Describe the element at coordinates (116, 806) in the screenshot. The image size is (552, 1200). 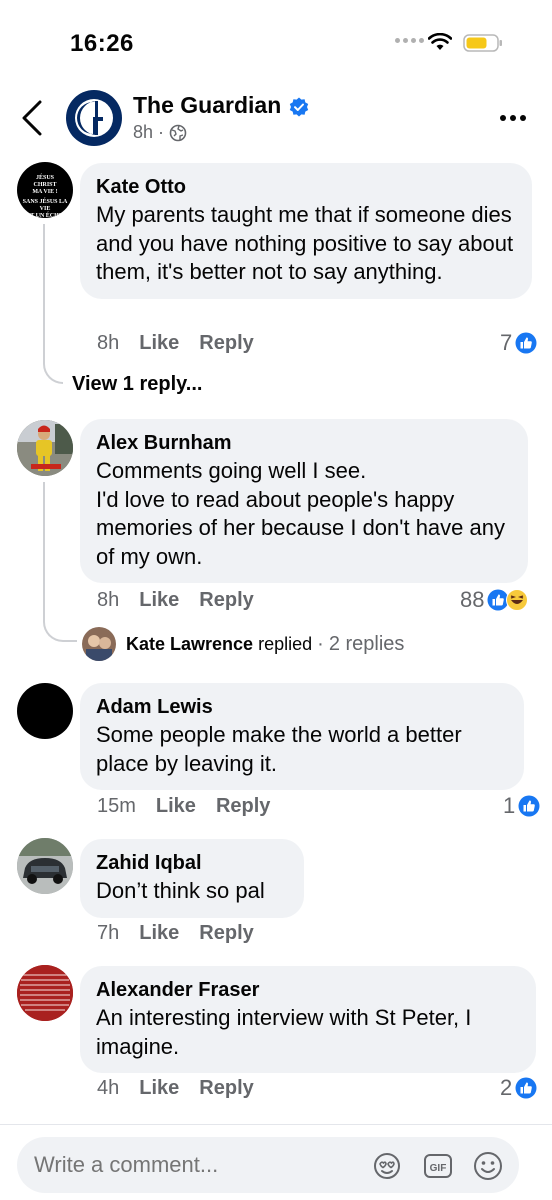
I see `comment-time: 15m` at that location.